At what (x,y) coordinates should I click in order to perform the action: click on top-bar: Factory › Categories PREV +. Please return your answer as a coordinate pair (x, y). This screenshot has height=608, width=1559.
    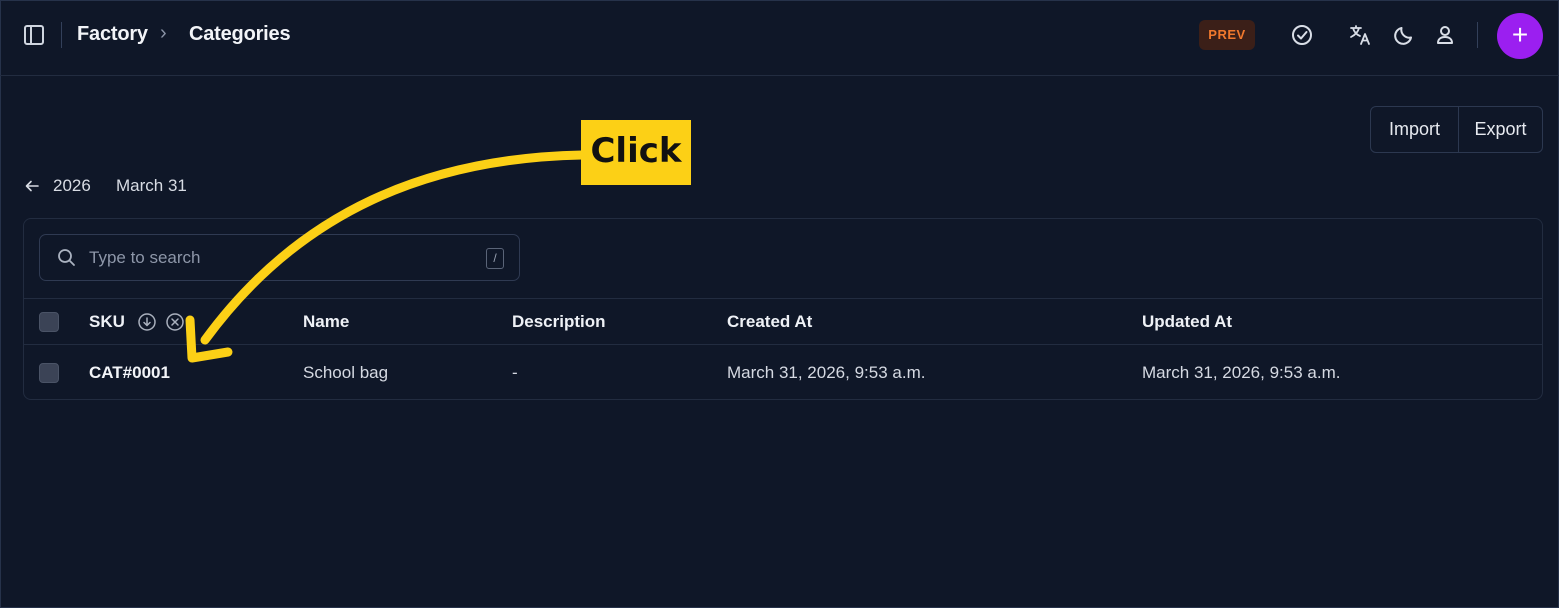
    Looking at the image, I should click on (779, 38).